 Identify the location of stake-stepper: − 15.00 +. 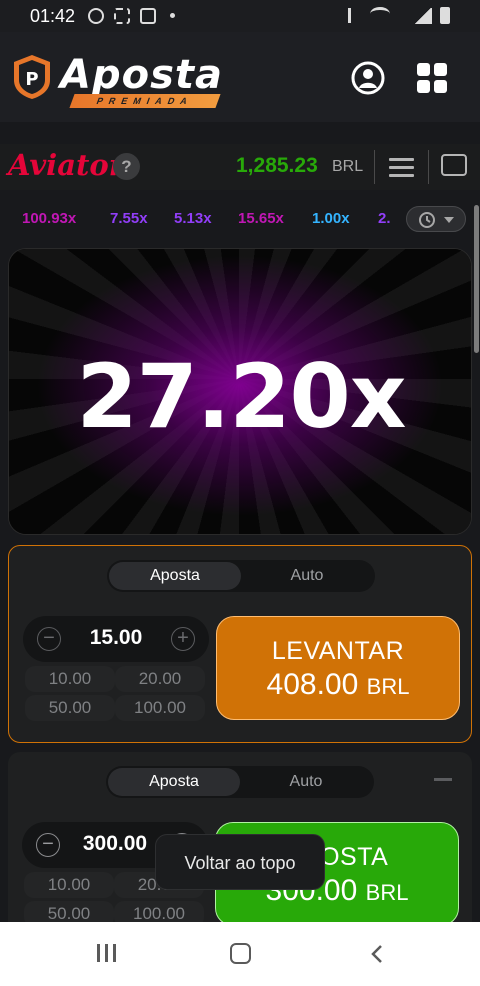
(116, 639).